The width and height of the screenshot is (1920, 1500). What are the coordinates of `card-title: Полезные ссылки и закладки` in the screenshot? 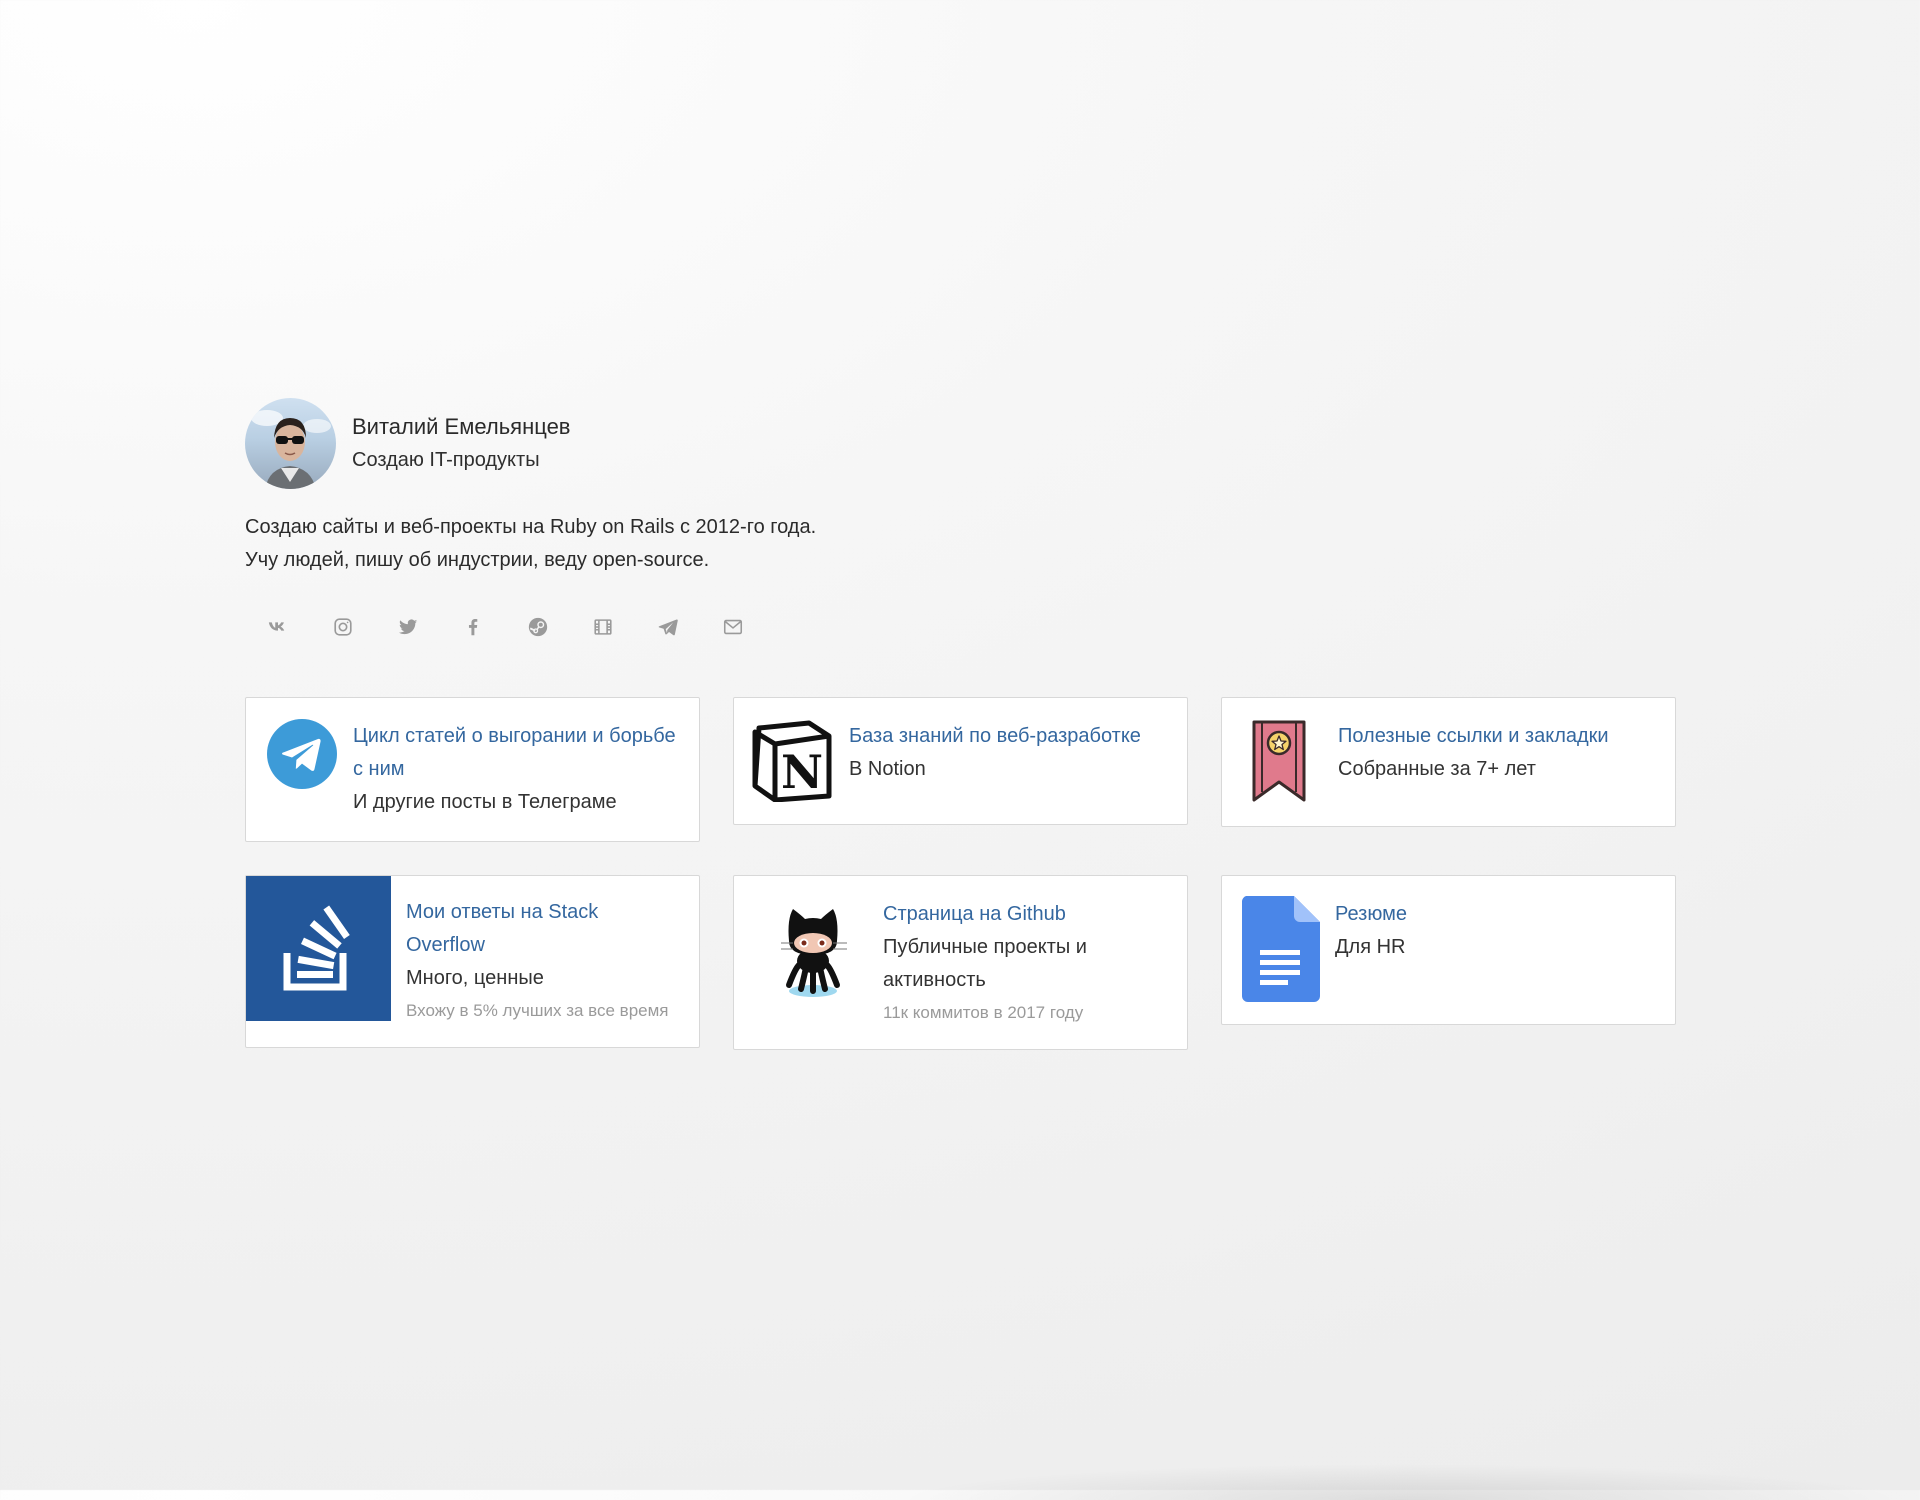 It's located at (1473, 736).